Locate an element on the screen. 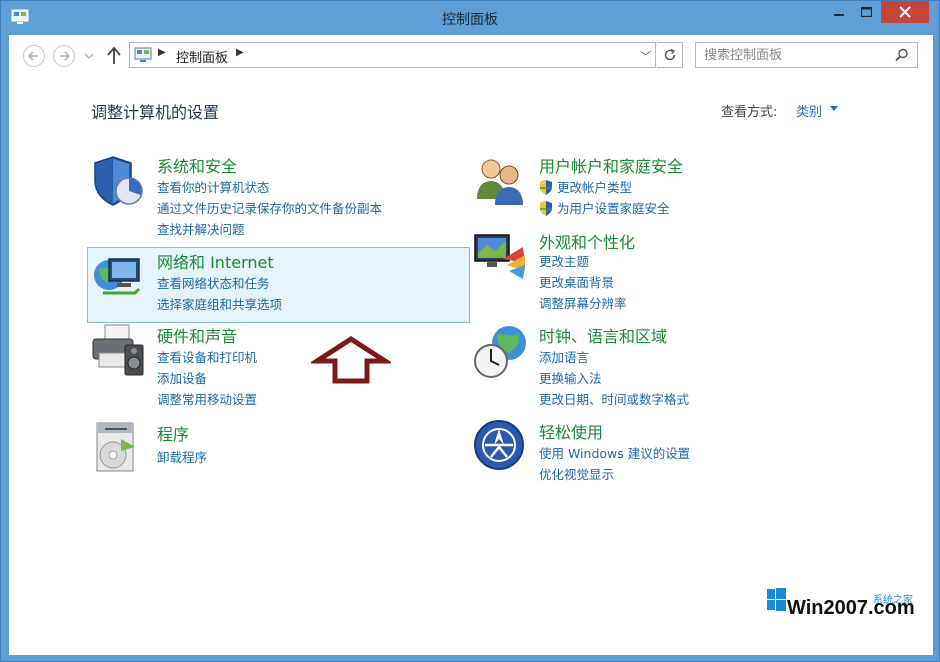 The image size is (940, 662). search-icon is located at coordinates (902, 55).